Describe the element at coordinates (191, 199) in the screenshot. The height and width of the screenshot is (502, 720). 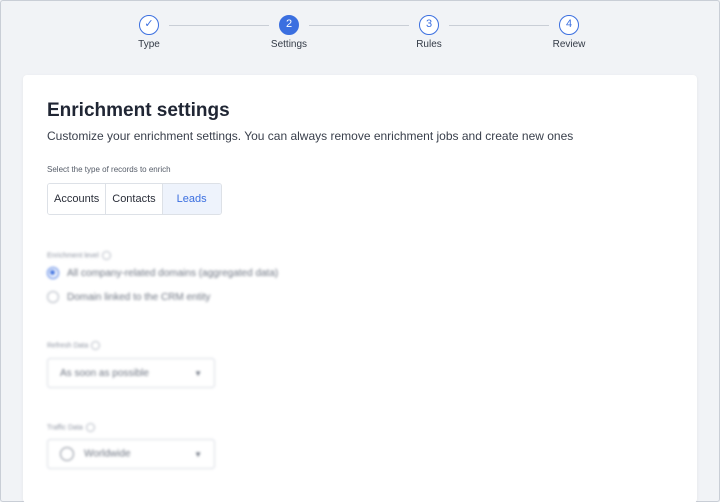
I see `record-option-leads: Leads` at that location.